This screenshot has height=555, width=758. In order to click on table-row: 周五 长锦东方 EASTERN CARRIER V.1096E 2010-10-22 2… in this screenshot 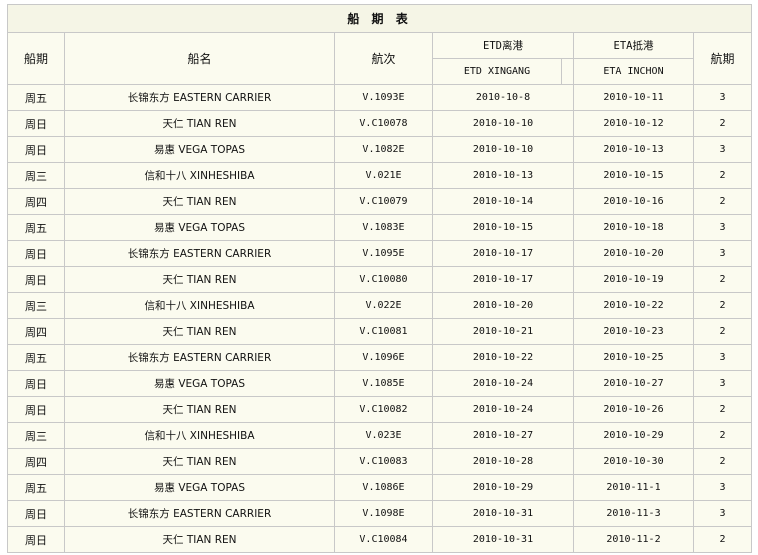, I will do `click(380, 357)`.